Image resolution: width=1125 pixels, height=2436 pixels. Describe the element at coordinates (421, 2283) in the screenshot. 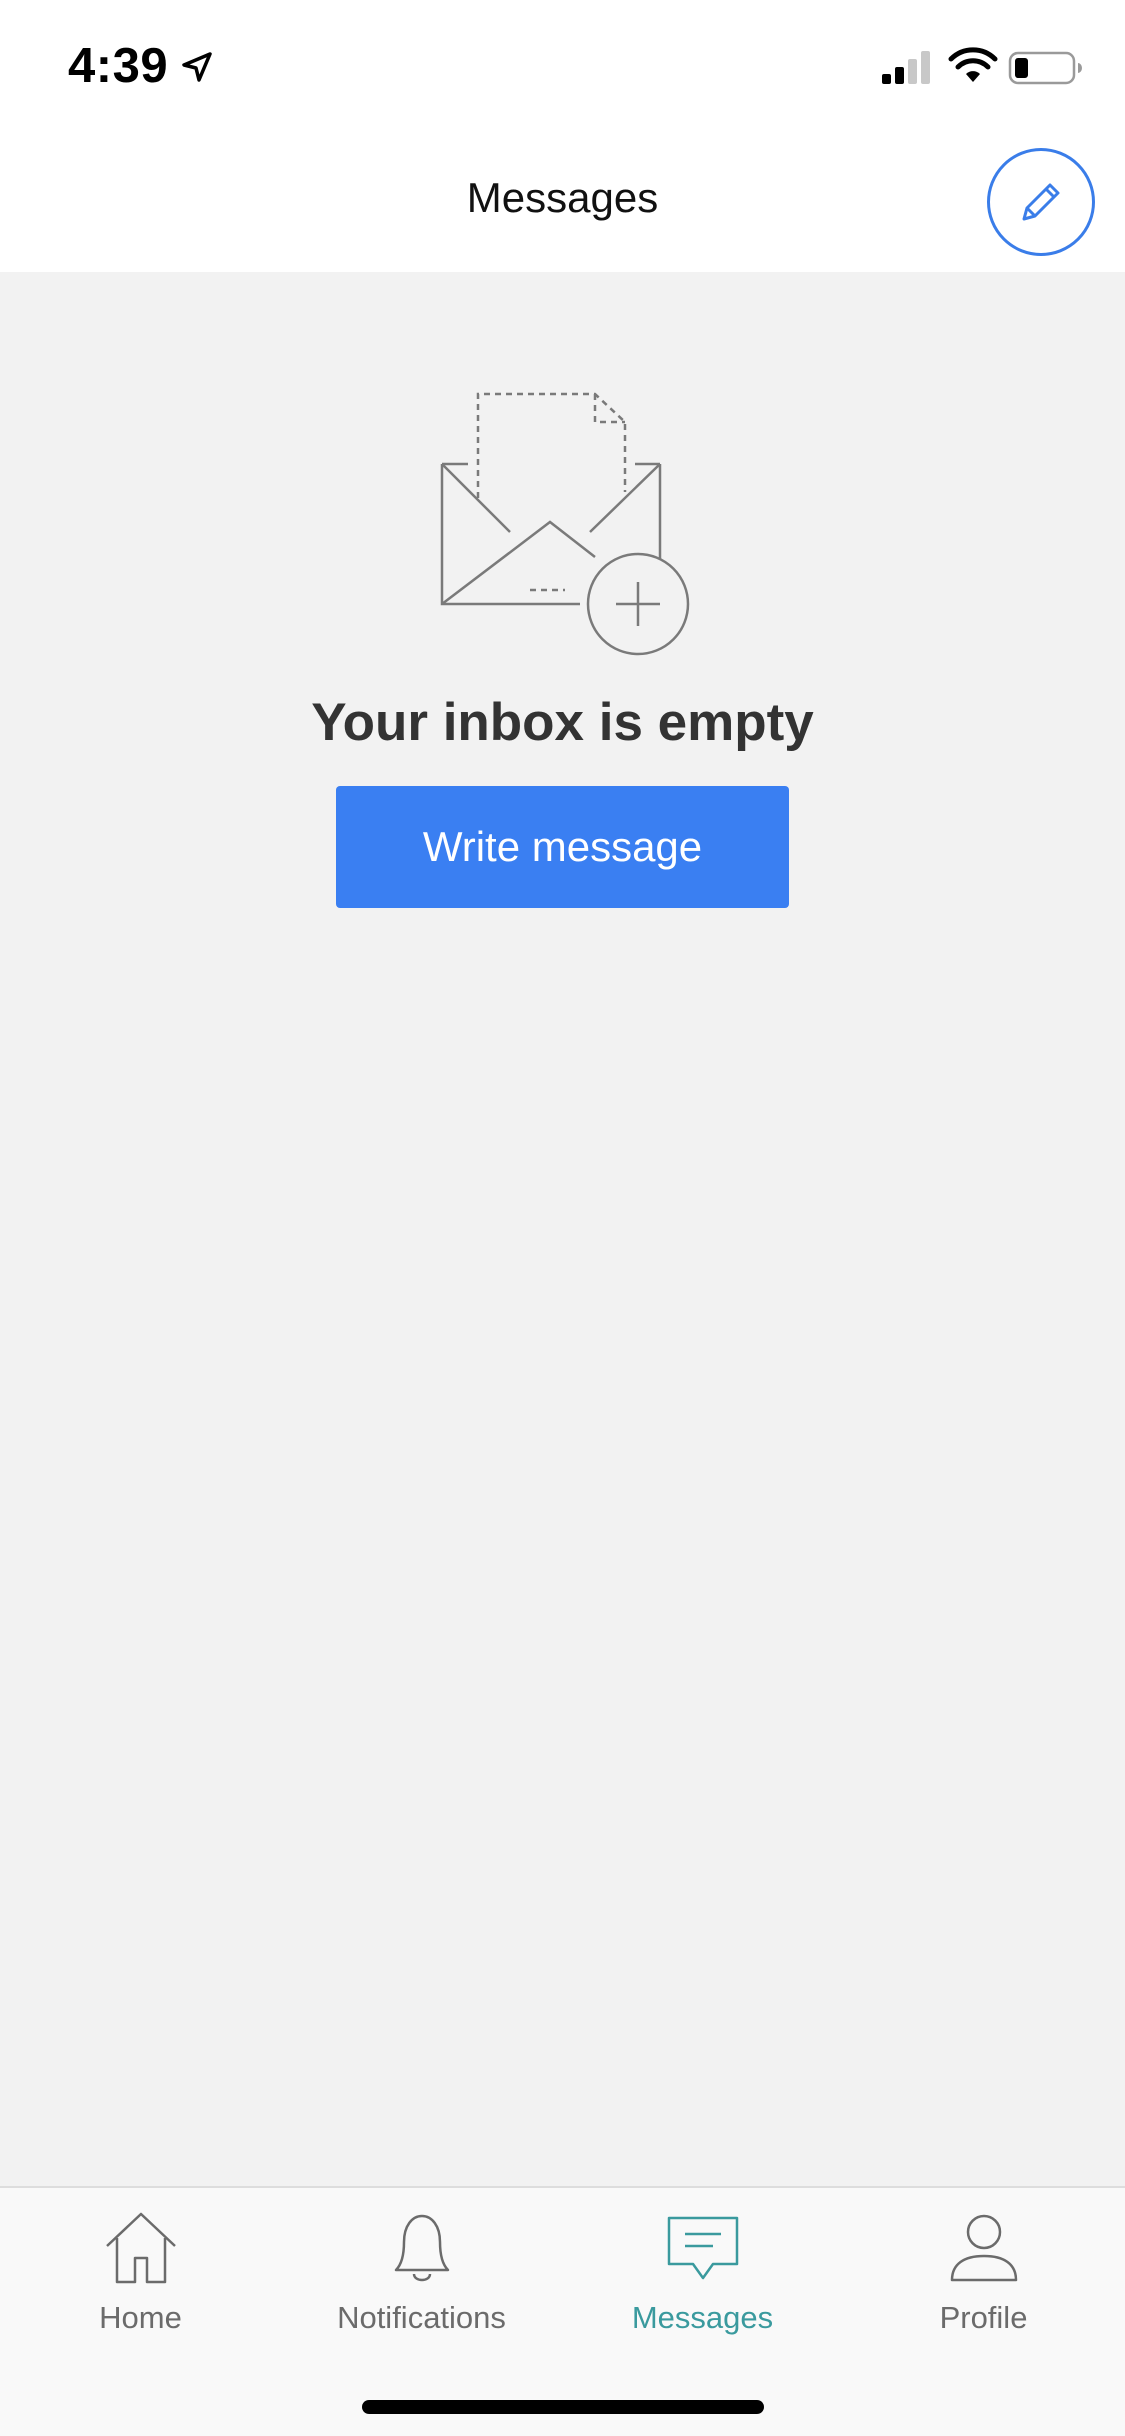

I see `tab-notifications: Notifications` at that location.